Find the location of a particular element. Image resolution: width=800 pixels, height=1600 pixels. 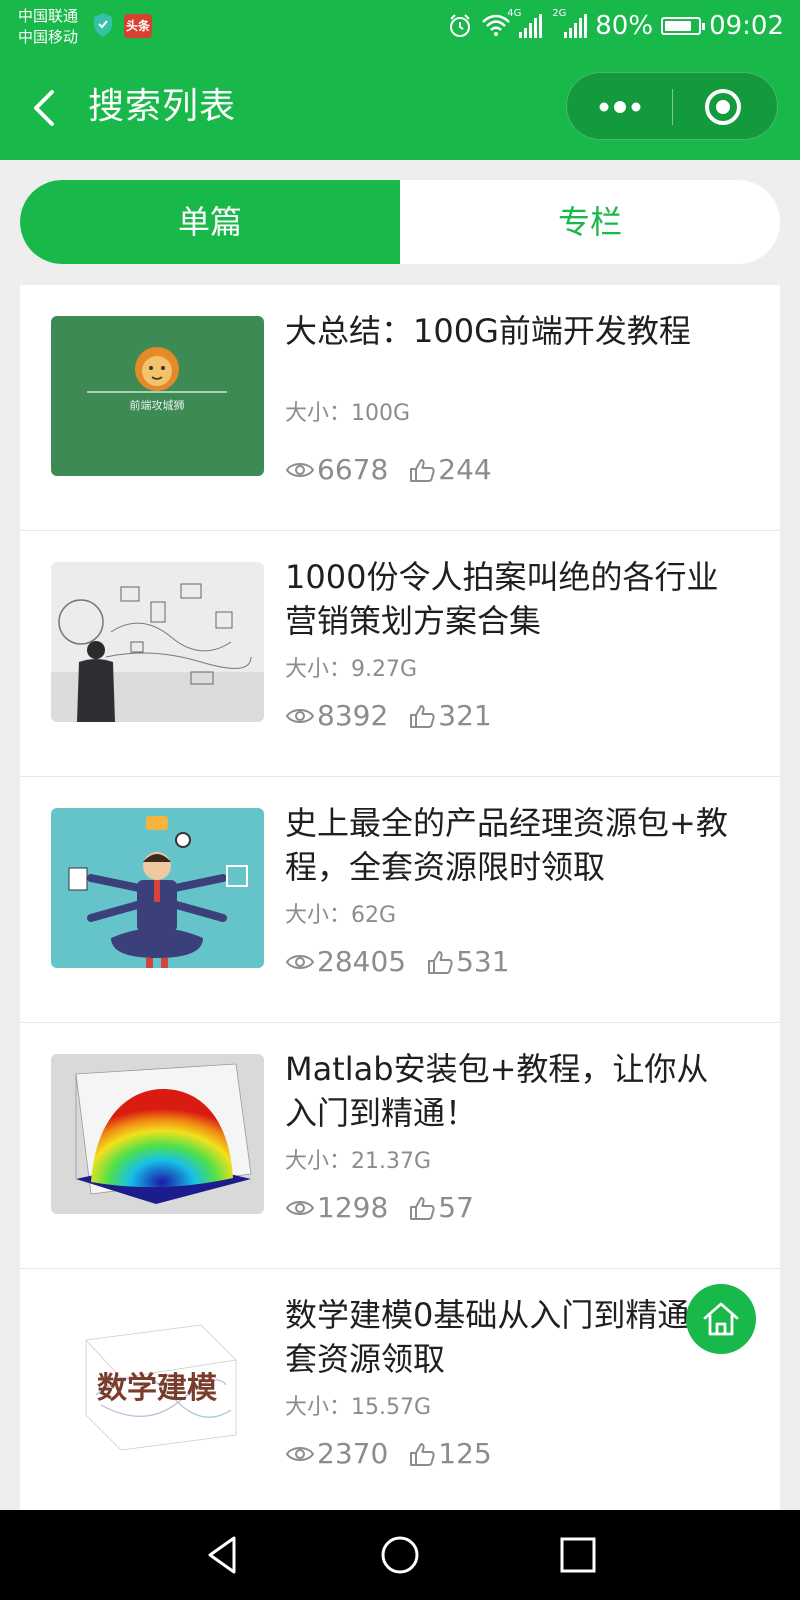

view-count: 28405 is located at coordinates (345, 961).